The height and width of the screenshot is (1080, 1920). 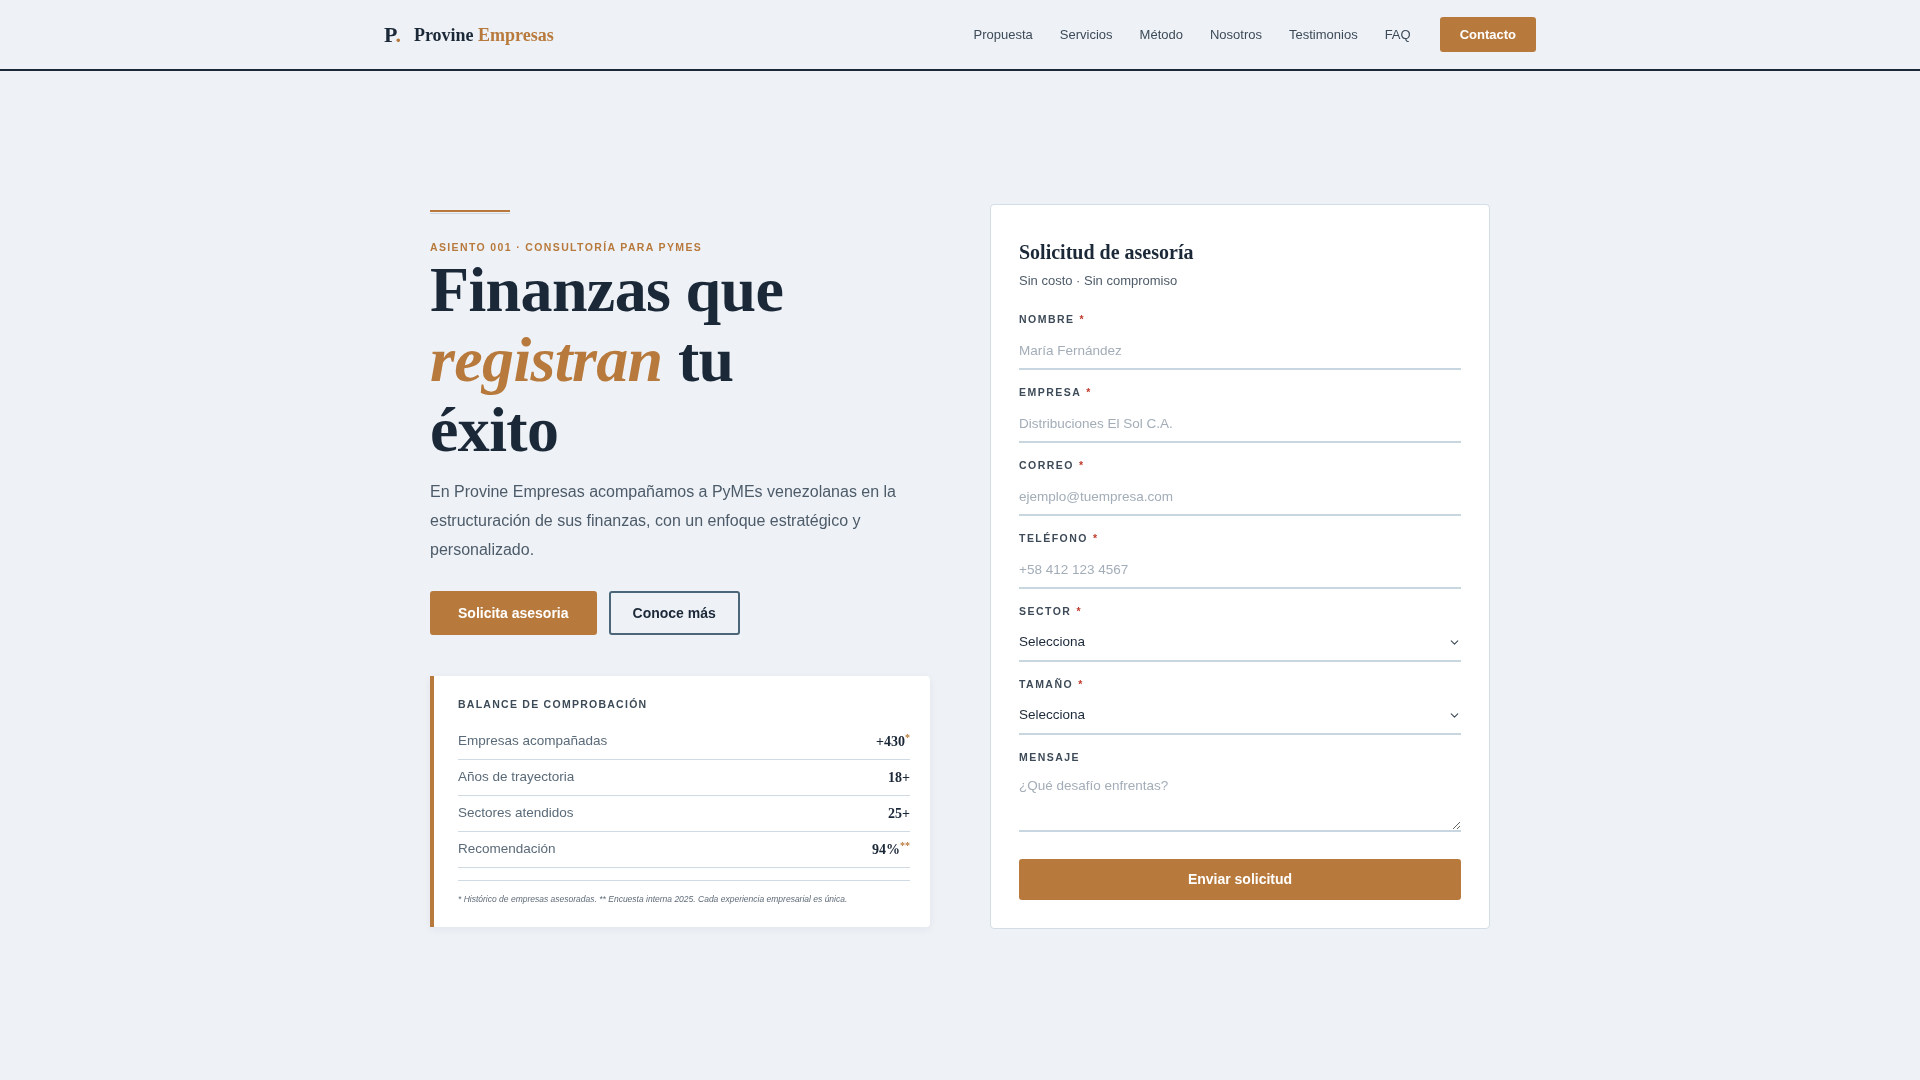 What do you see at coordinates (674, 613) in the screenshot?
I see `learn-more-button: Conoce más` at bounding box center [674, 613].